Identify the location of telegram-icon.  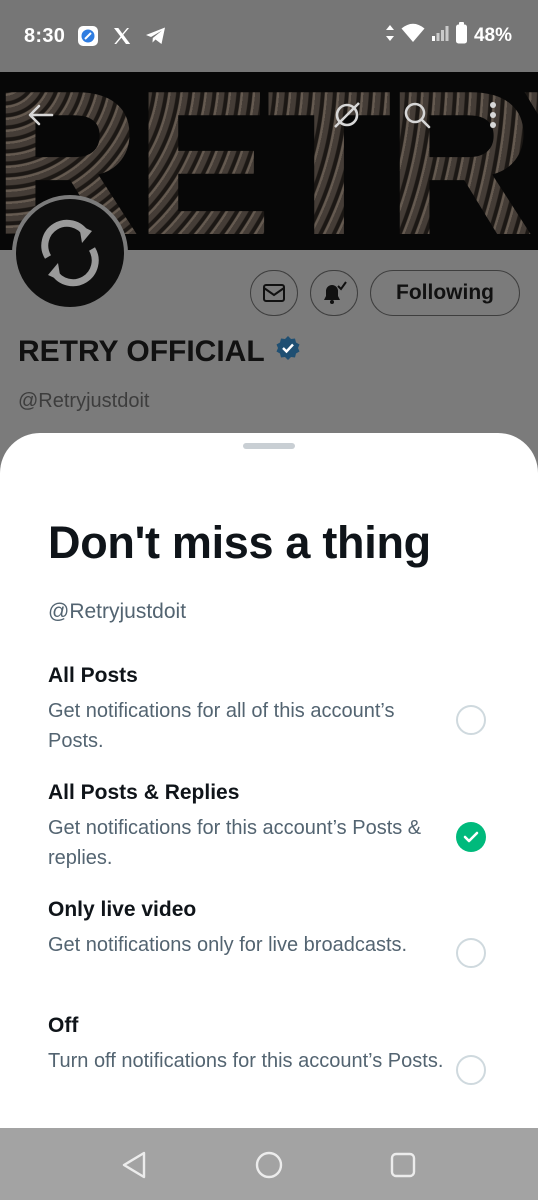
(156, 36).